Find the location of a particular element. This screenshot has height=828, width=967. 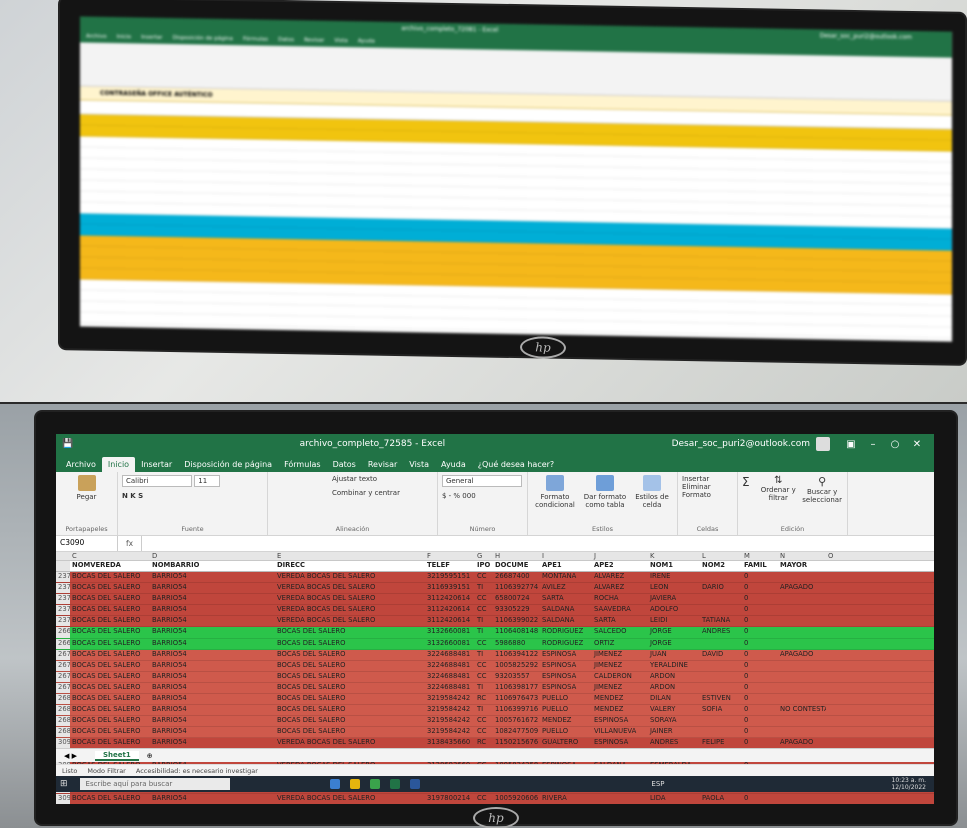

table-cell: ESPINOSA is located at coordinates (566, 677).